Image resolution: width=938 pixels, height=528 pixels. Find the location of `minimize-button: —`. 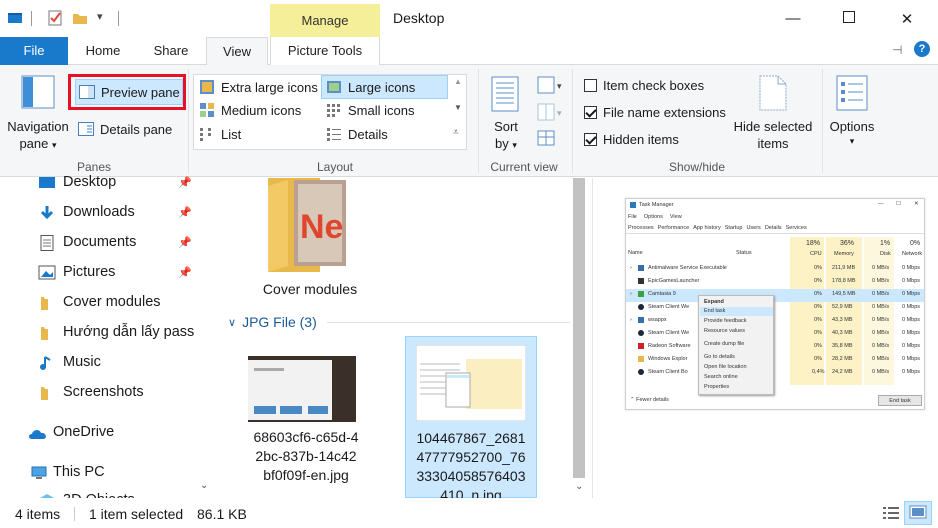

minimize-button: — is located at coordinates (793, 18).